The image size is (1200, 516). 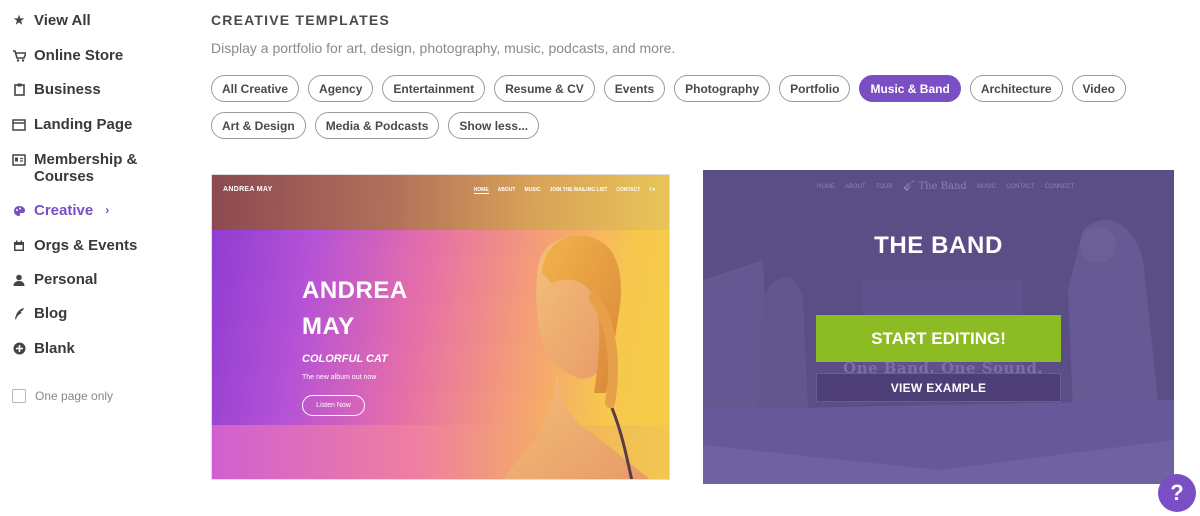 I want to click on filter-chip-photography: Photography, so click(x=722, y=88).